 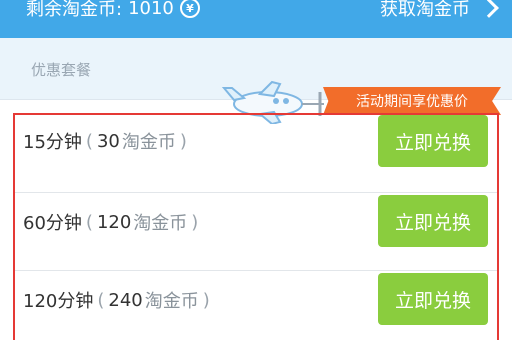 What do you see at coordinates (425, 10) in the screenshot?
I see `get-coins-label: 获取淘金币` at bounding box center [425, 10].